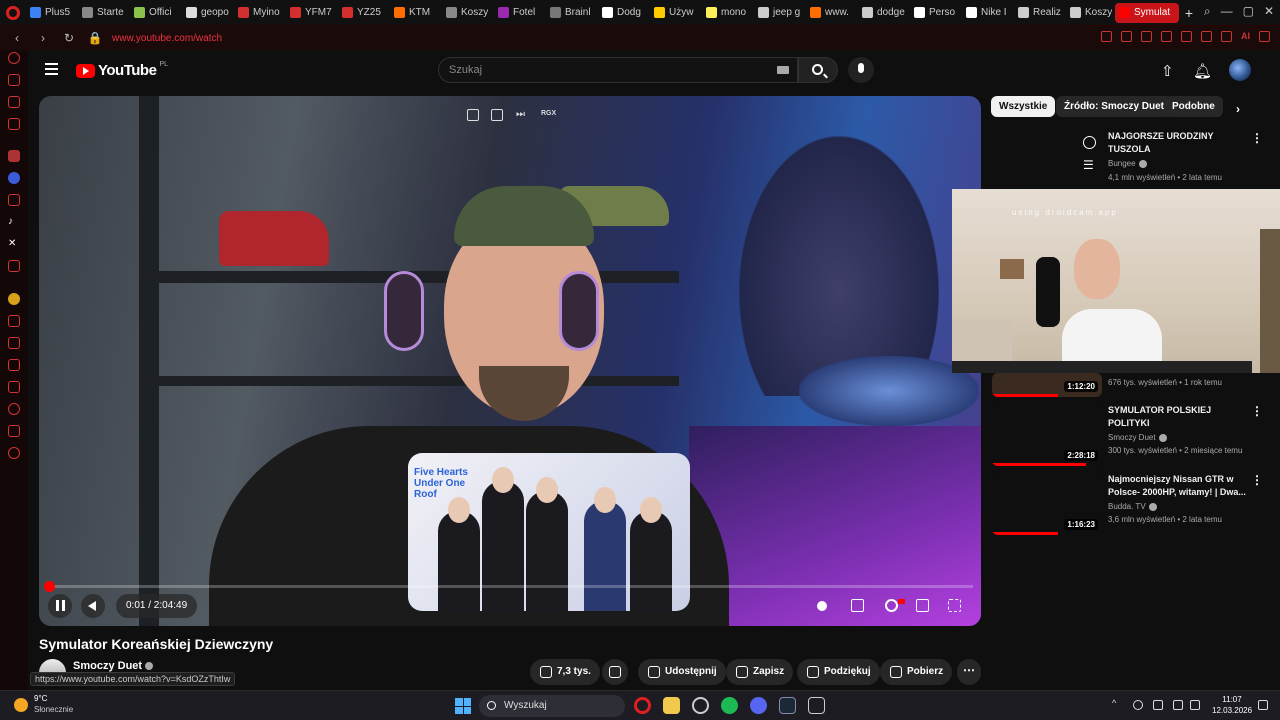 This screenshot has height=720, width=1280. I want to click on voice-search-button, so click(861, 70).